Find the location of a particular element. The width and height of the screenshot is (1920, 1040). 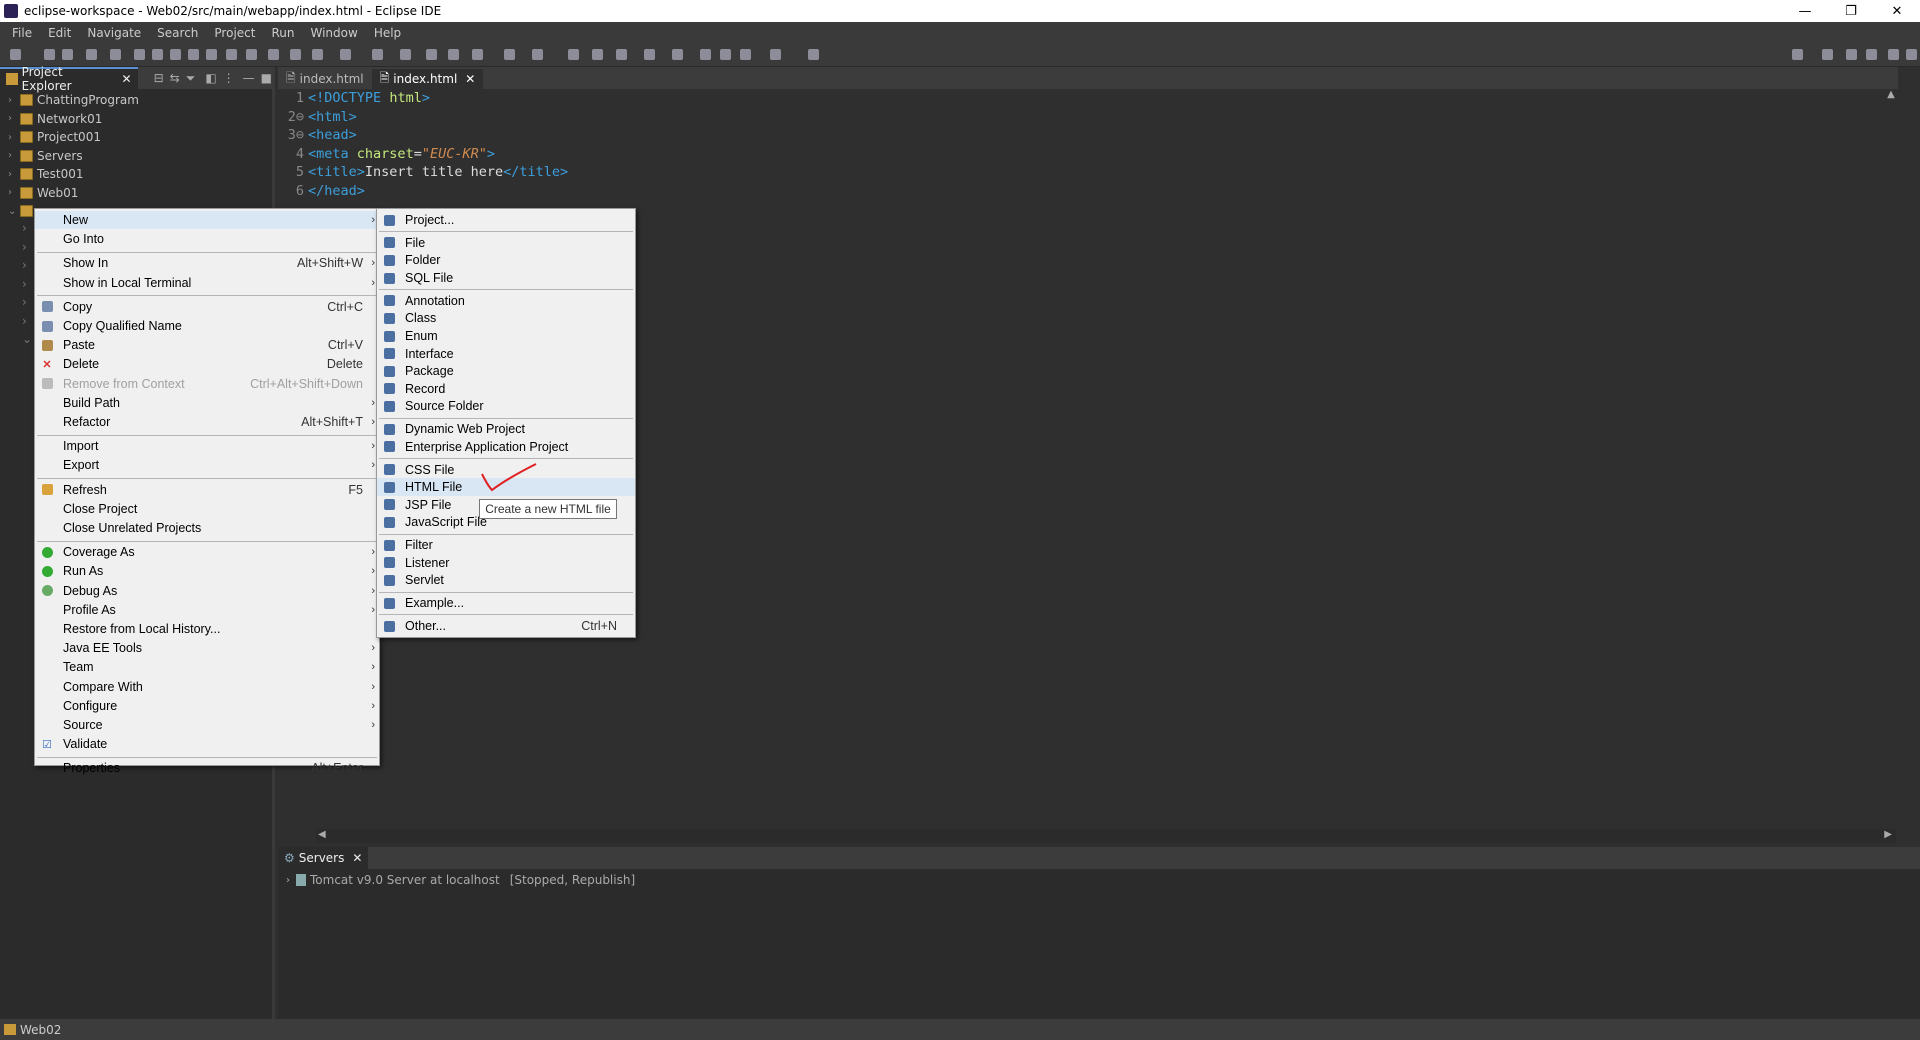

menu-item-enum: Enum is located at coordinates (506, 336).